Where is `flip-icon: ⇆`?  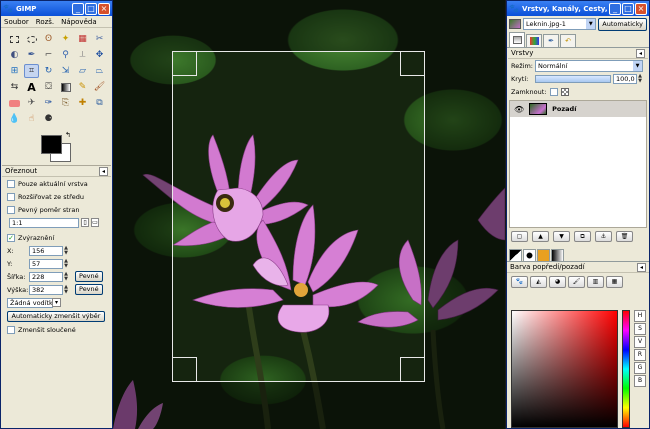
flip-icon: ⇆ is located at coordinates (14, 87).